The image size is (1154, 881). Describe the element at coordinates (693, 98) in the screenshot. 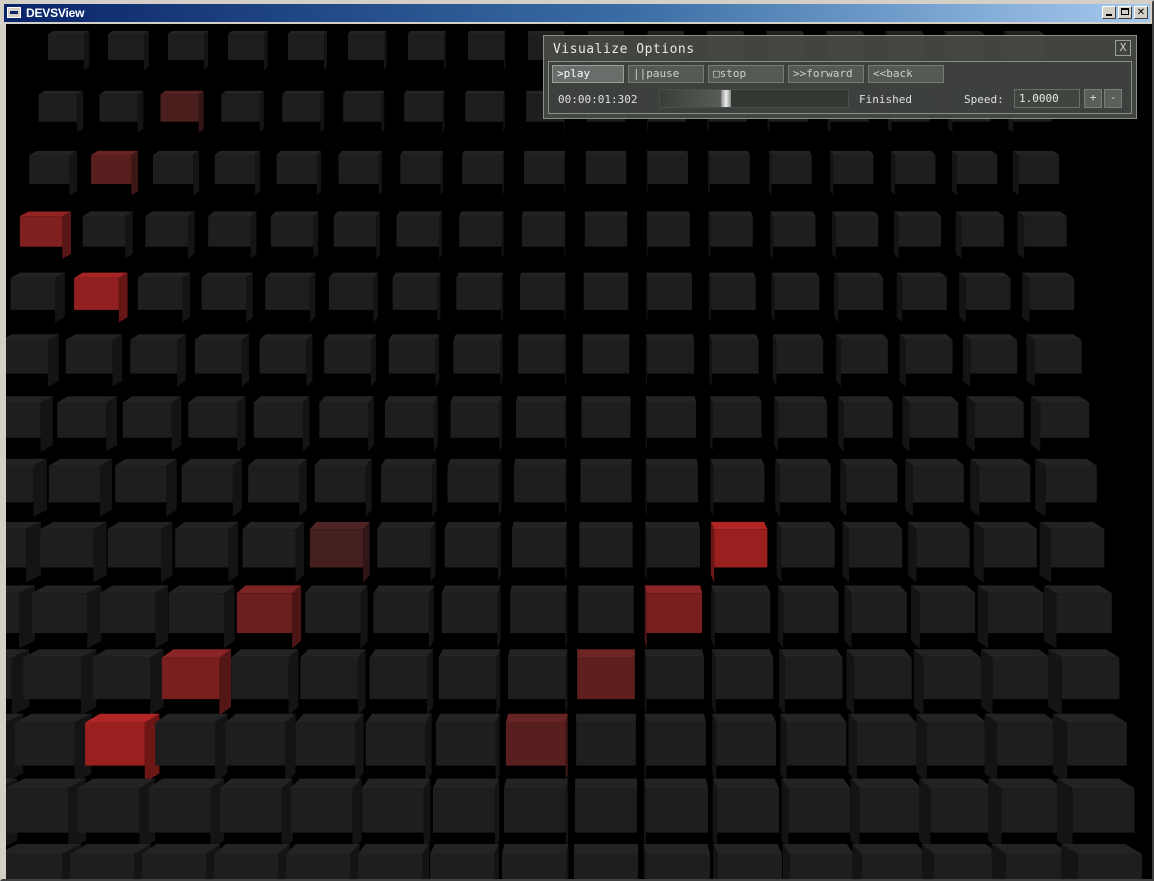

I see `progress-fill` at that location.